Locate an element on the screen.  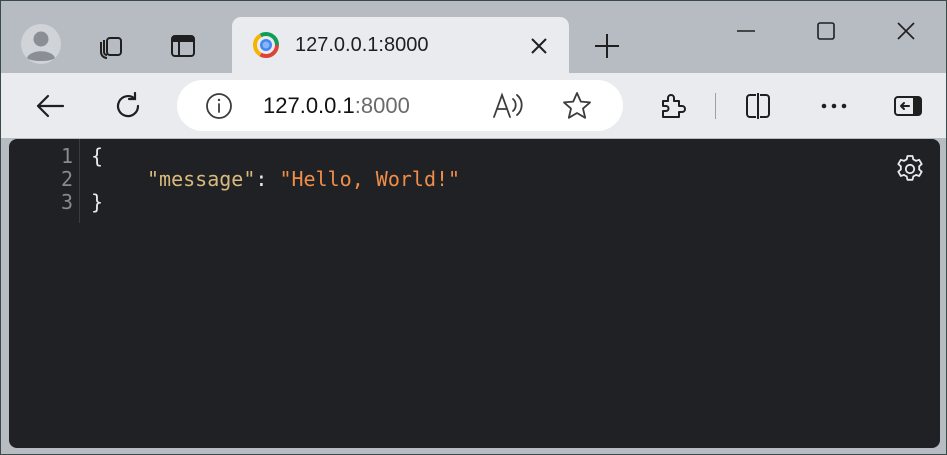
open-brace: { is located at coordinates (97, 156).